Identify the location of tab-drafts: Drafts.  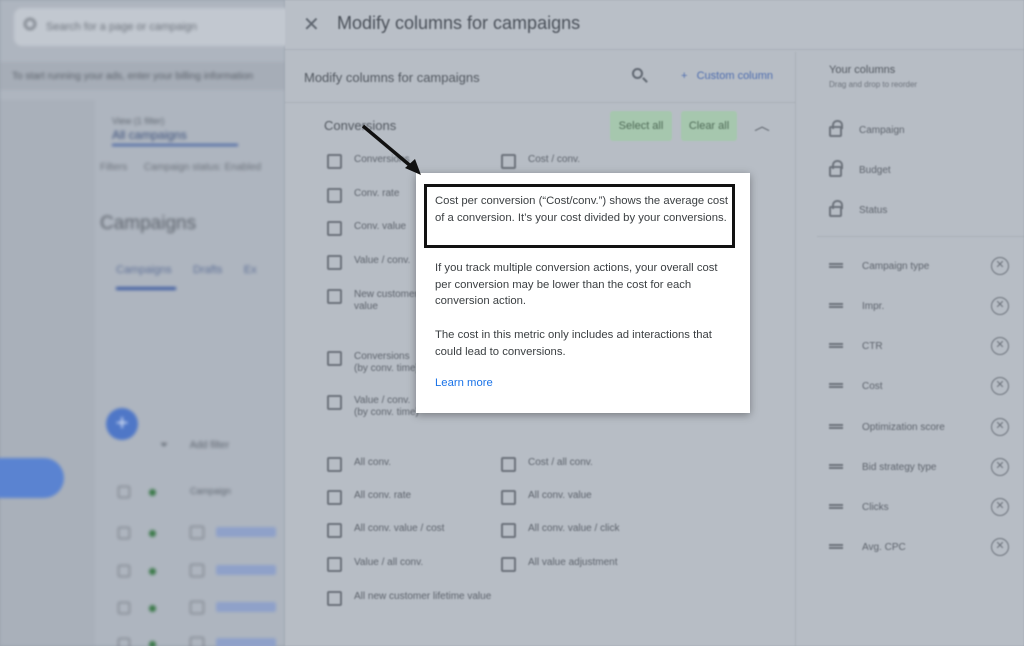
(207, 270).